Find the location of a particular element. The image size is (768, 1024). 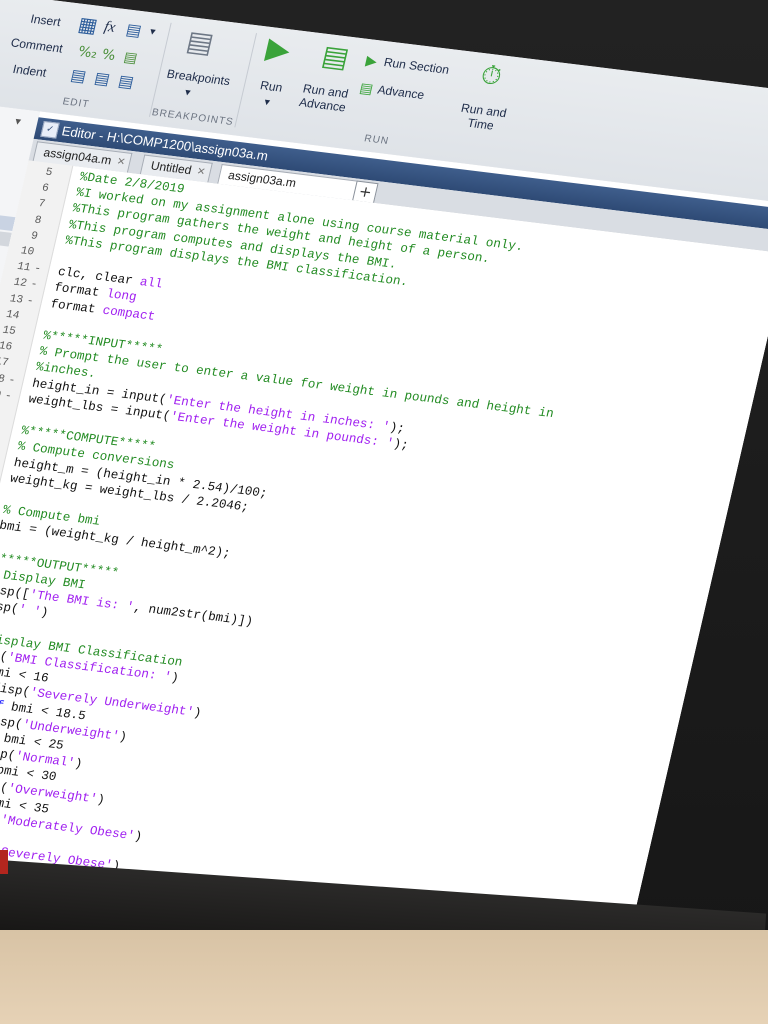

advance-button: Advance is located at coordinates (401, 92).